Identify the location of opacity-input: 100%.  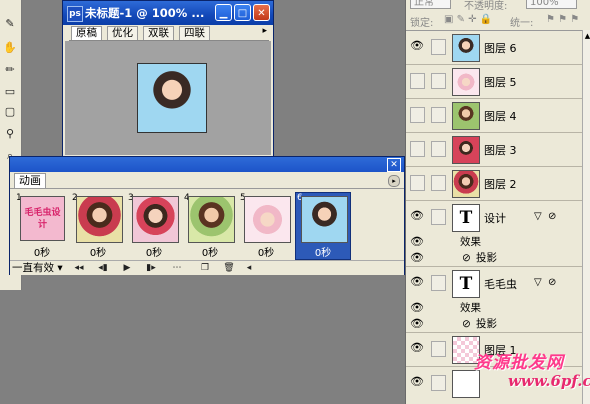
(551, 4).